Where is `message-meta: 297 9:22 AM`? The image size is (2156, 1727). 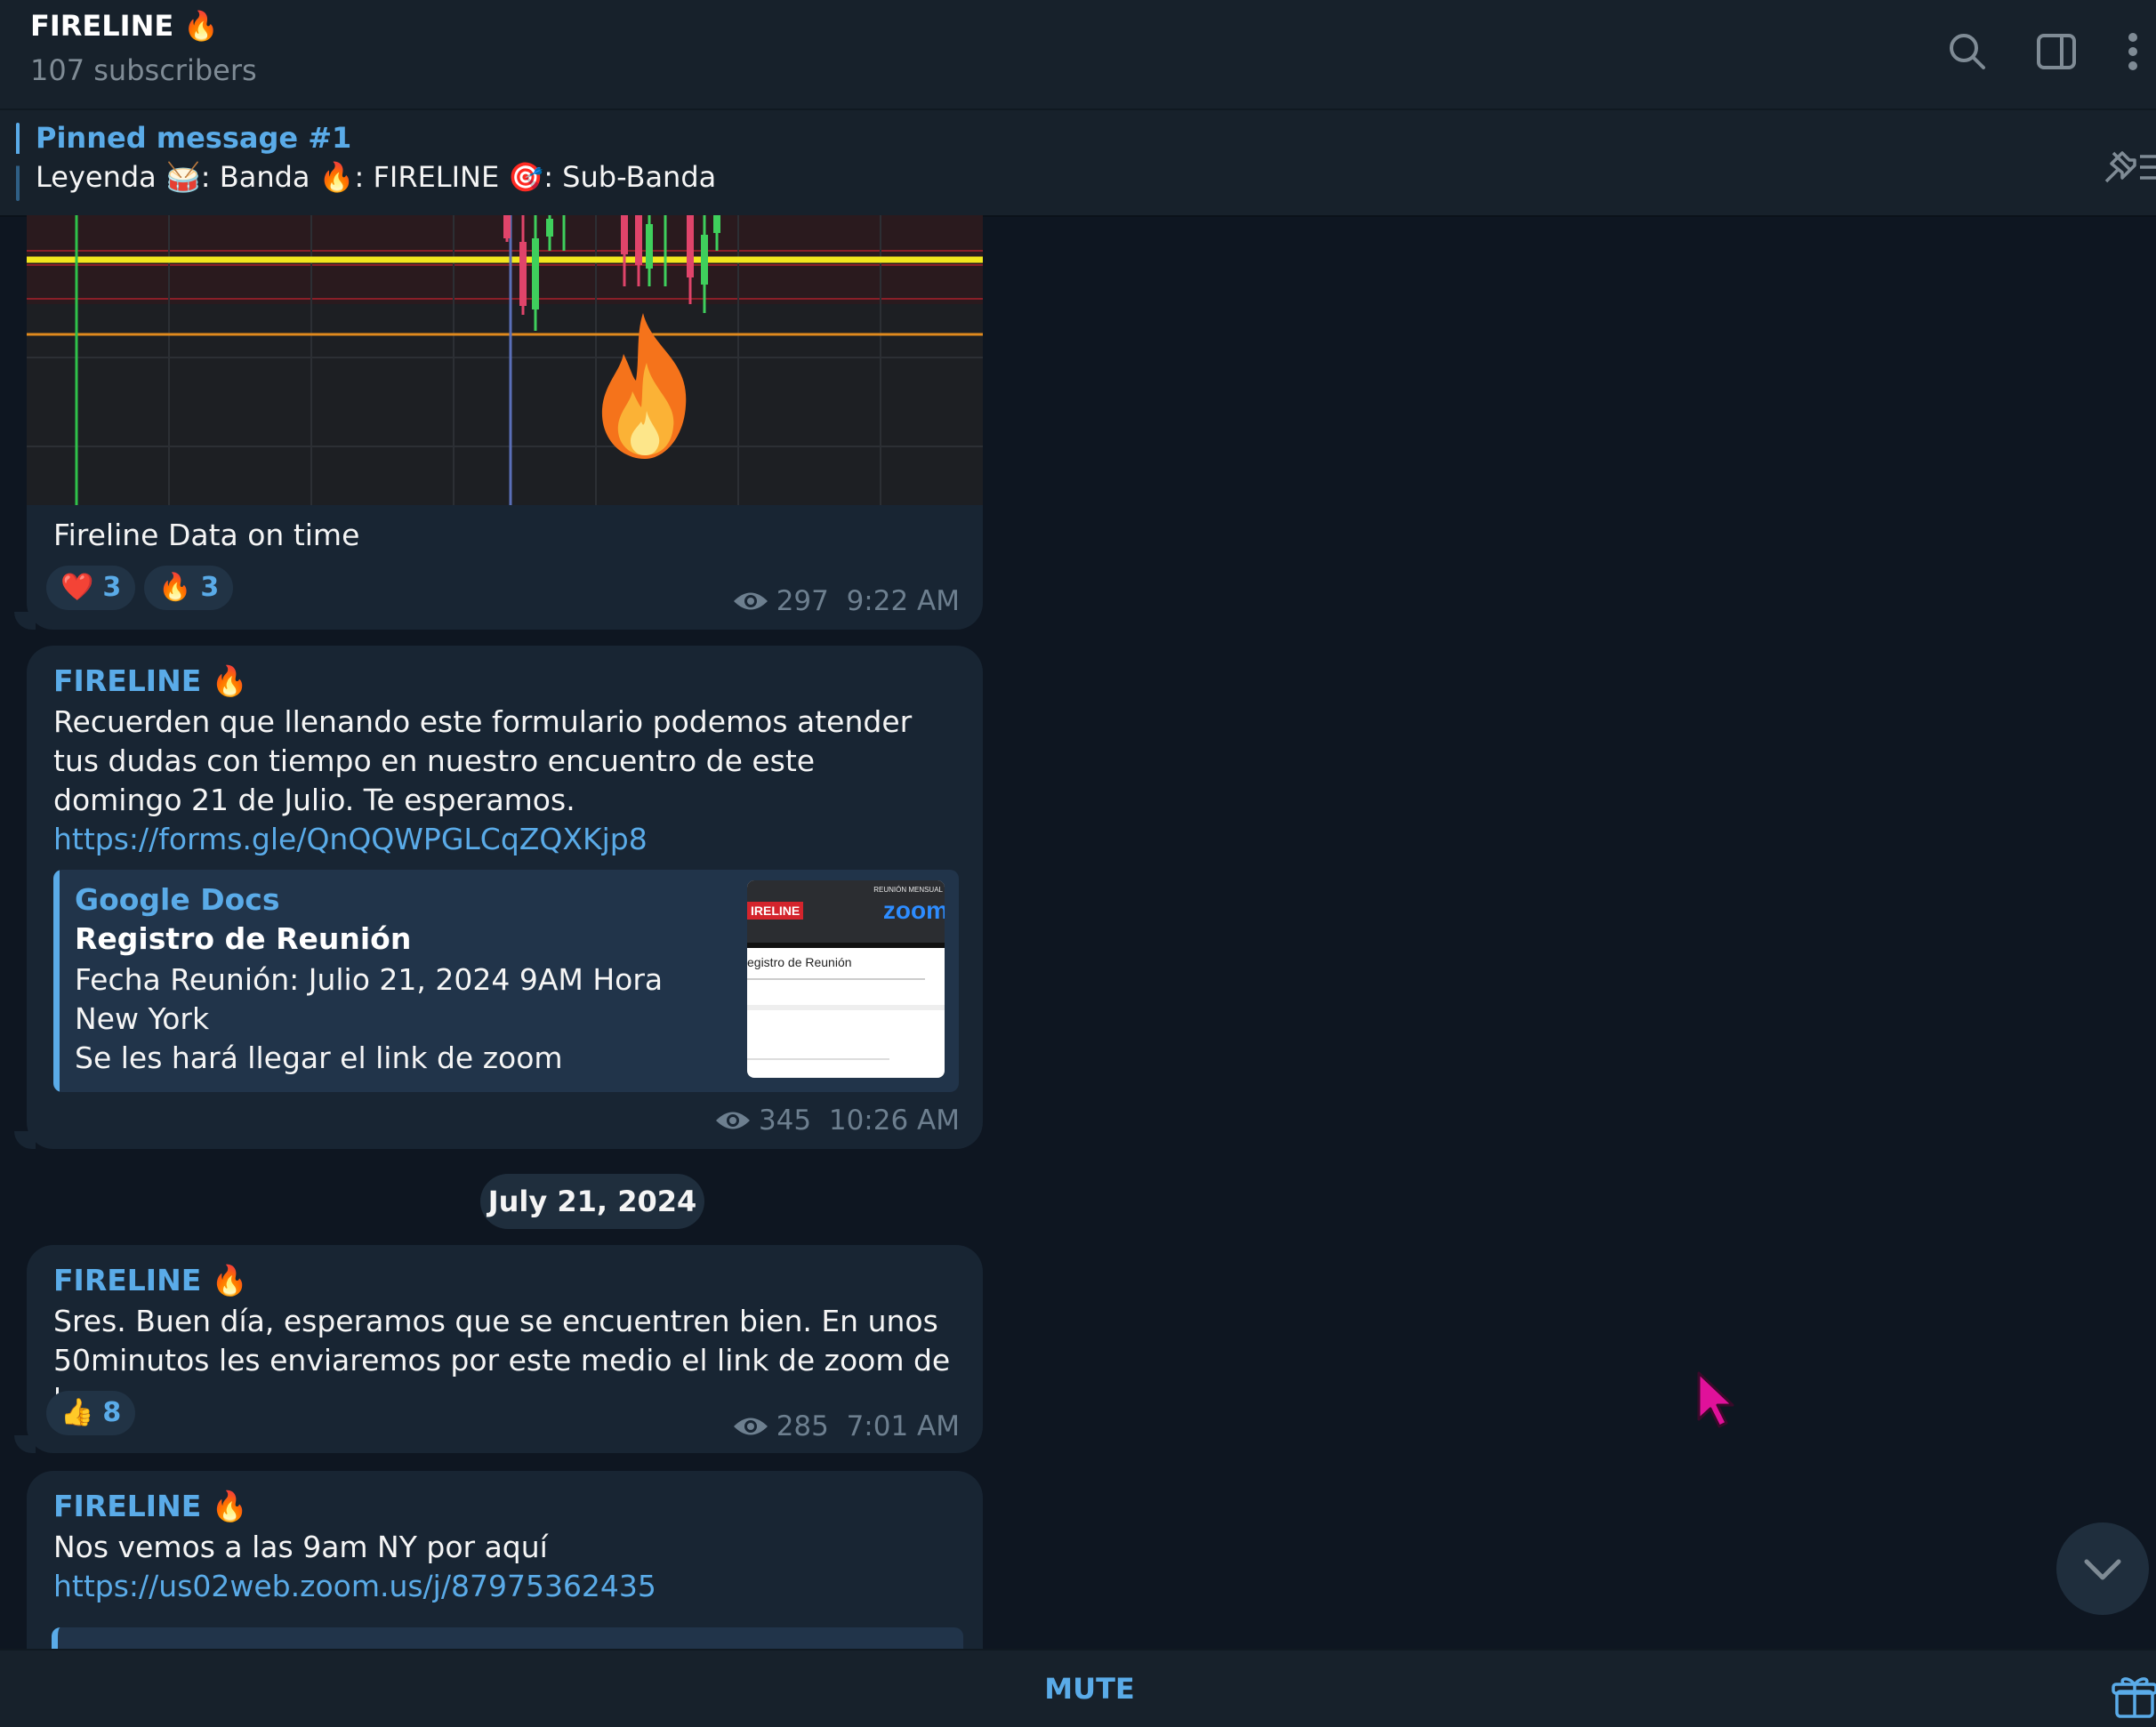
message-meta: 297 9:22 AM is located at coordinates (846, 601).